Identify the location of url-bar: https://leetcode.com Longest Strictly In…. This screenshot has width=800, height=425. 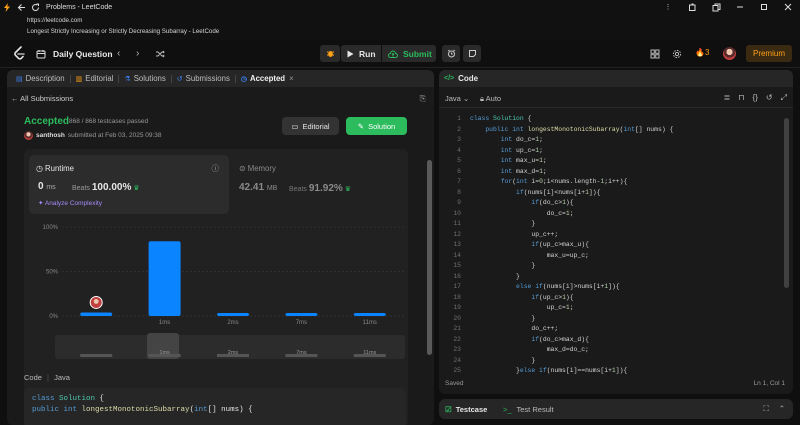
(400, 27).